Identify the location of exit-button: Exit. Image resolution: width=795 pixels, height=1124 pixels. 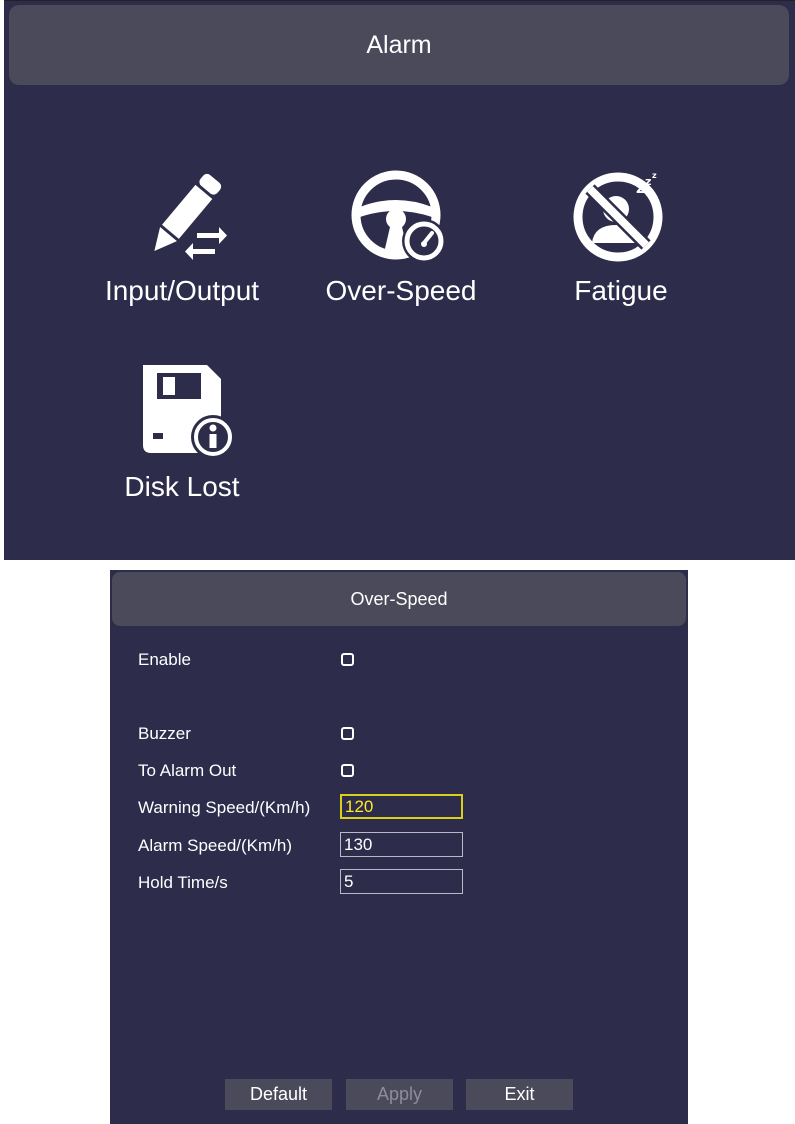
(519, 1094).